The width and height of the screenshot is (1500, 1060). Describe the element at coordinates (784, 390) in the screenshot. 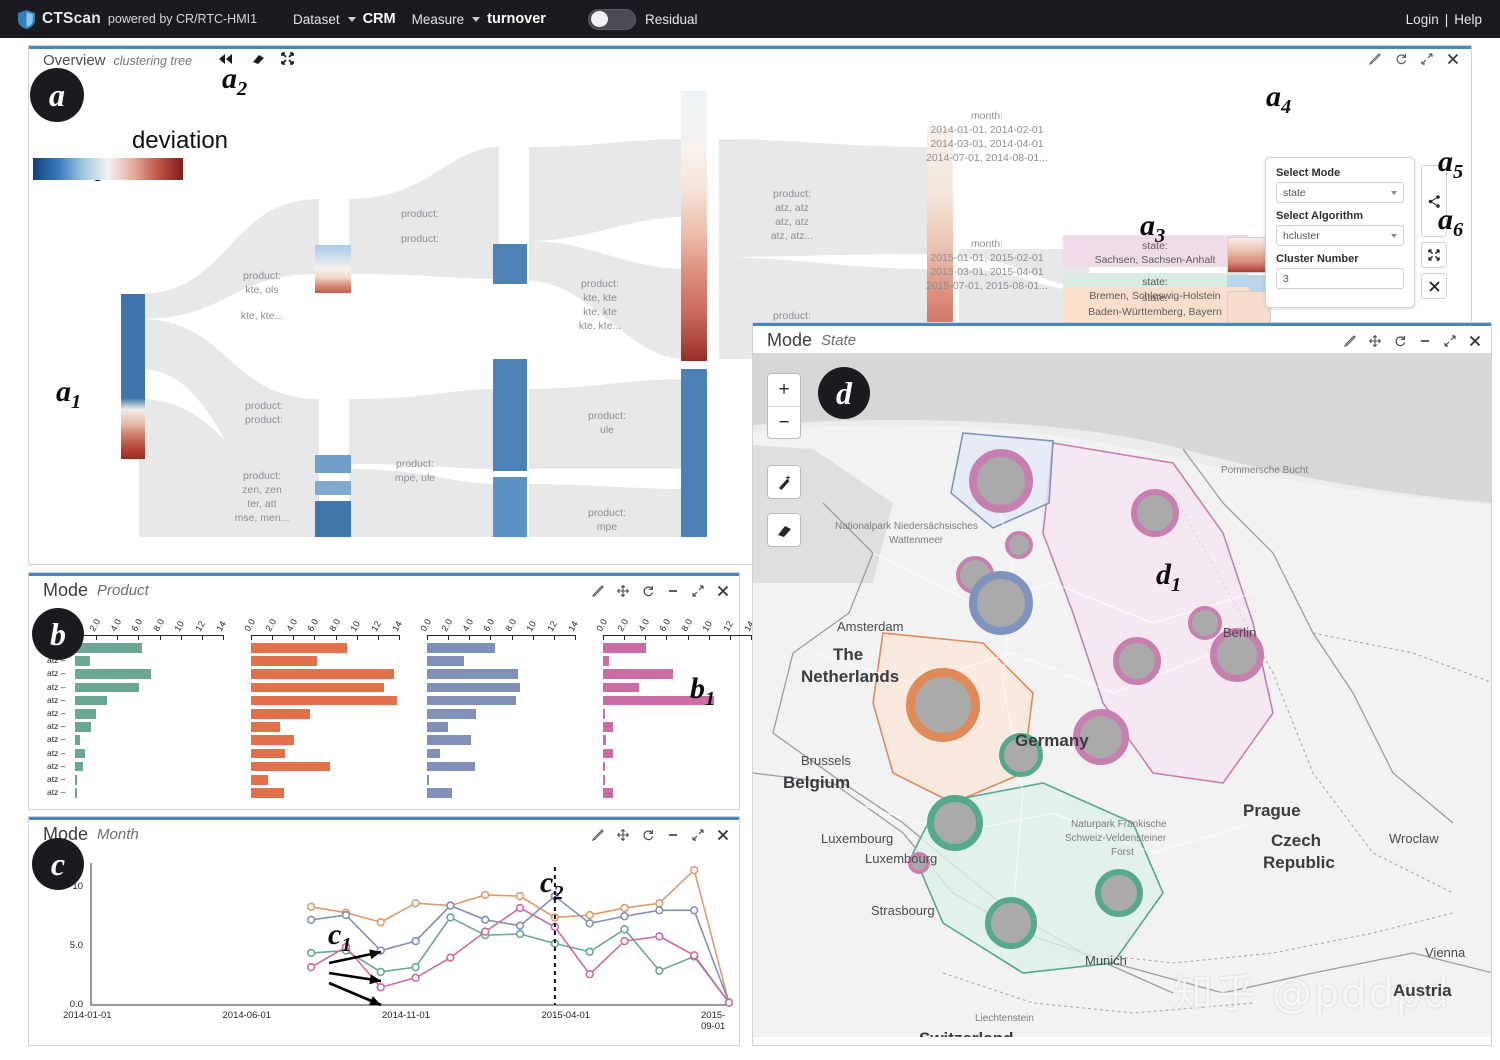

I see `zoom-in-icon: +` at that location.